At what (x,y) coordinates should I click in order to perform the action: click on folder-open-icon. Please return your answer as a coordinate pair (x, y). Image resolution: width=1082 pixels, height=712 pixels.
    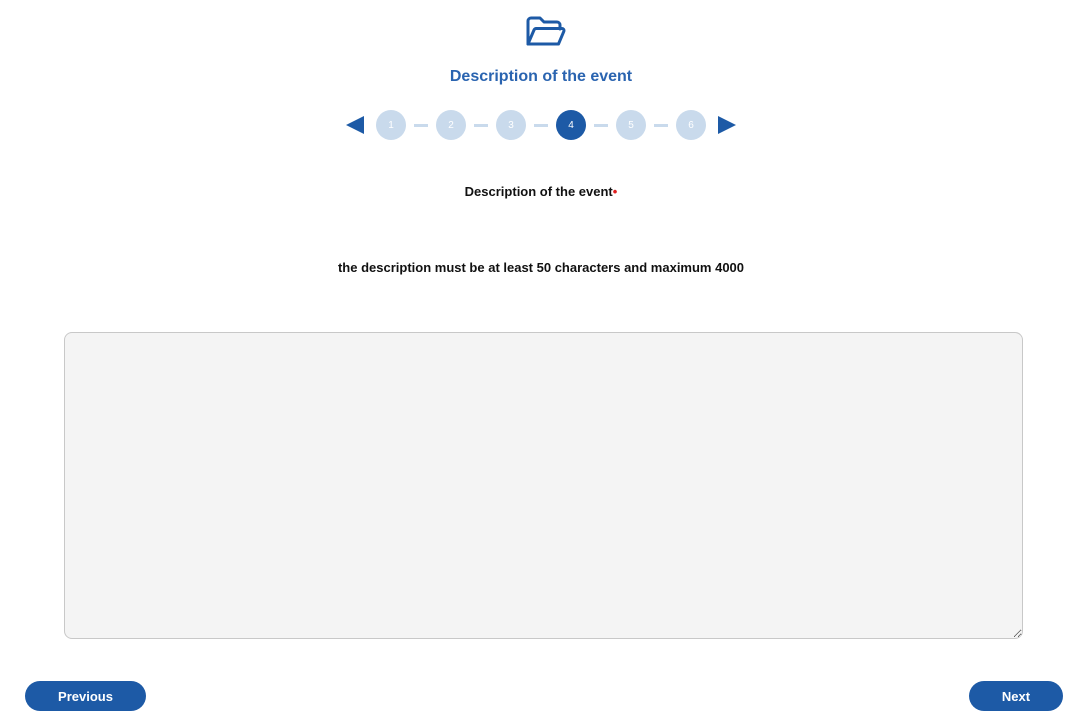
    Looking at the image, I should click on (546, 31).